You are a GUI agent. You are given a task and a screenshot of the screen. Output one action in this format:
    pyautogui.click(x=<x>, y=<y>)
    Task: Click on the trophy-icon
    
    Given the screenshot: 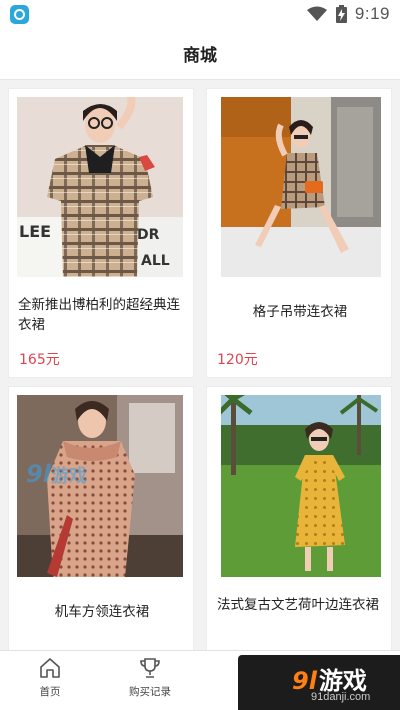 What is the action you would take?
    pyautogui.click(x=150, y=668)
    